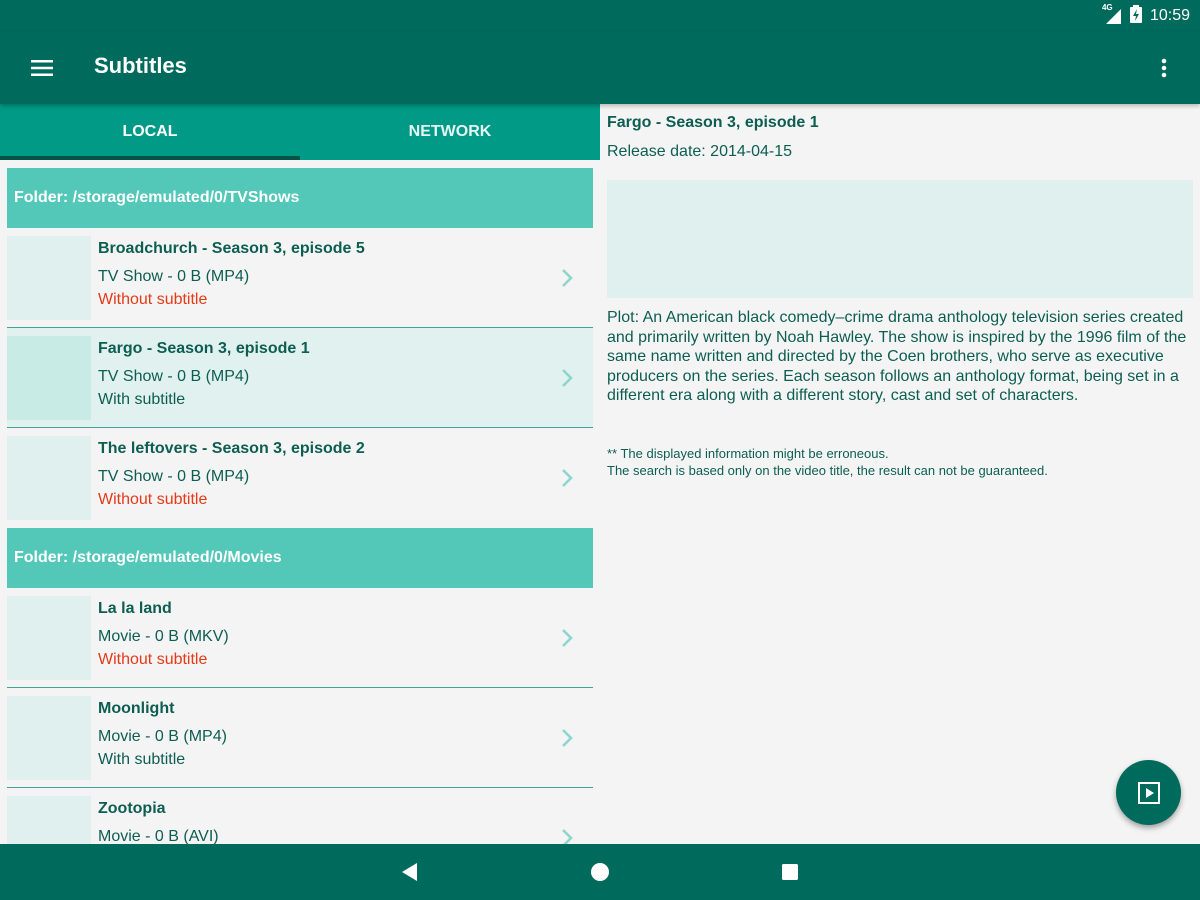 This screenshot has width=1200, height=900. Describe the element at coordinates (1169, 15) in the screenshot. I see `status-time: 10:59` at that location.